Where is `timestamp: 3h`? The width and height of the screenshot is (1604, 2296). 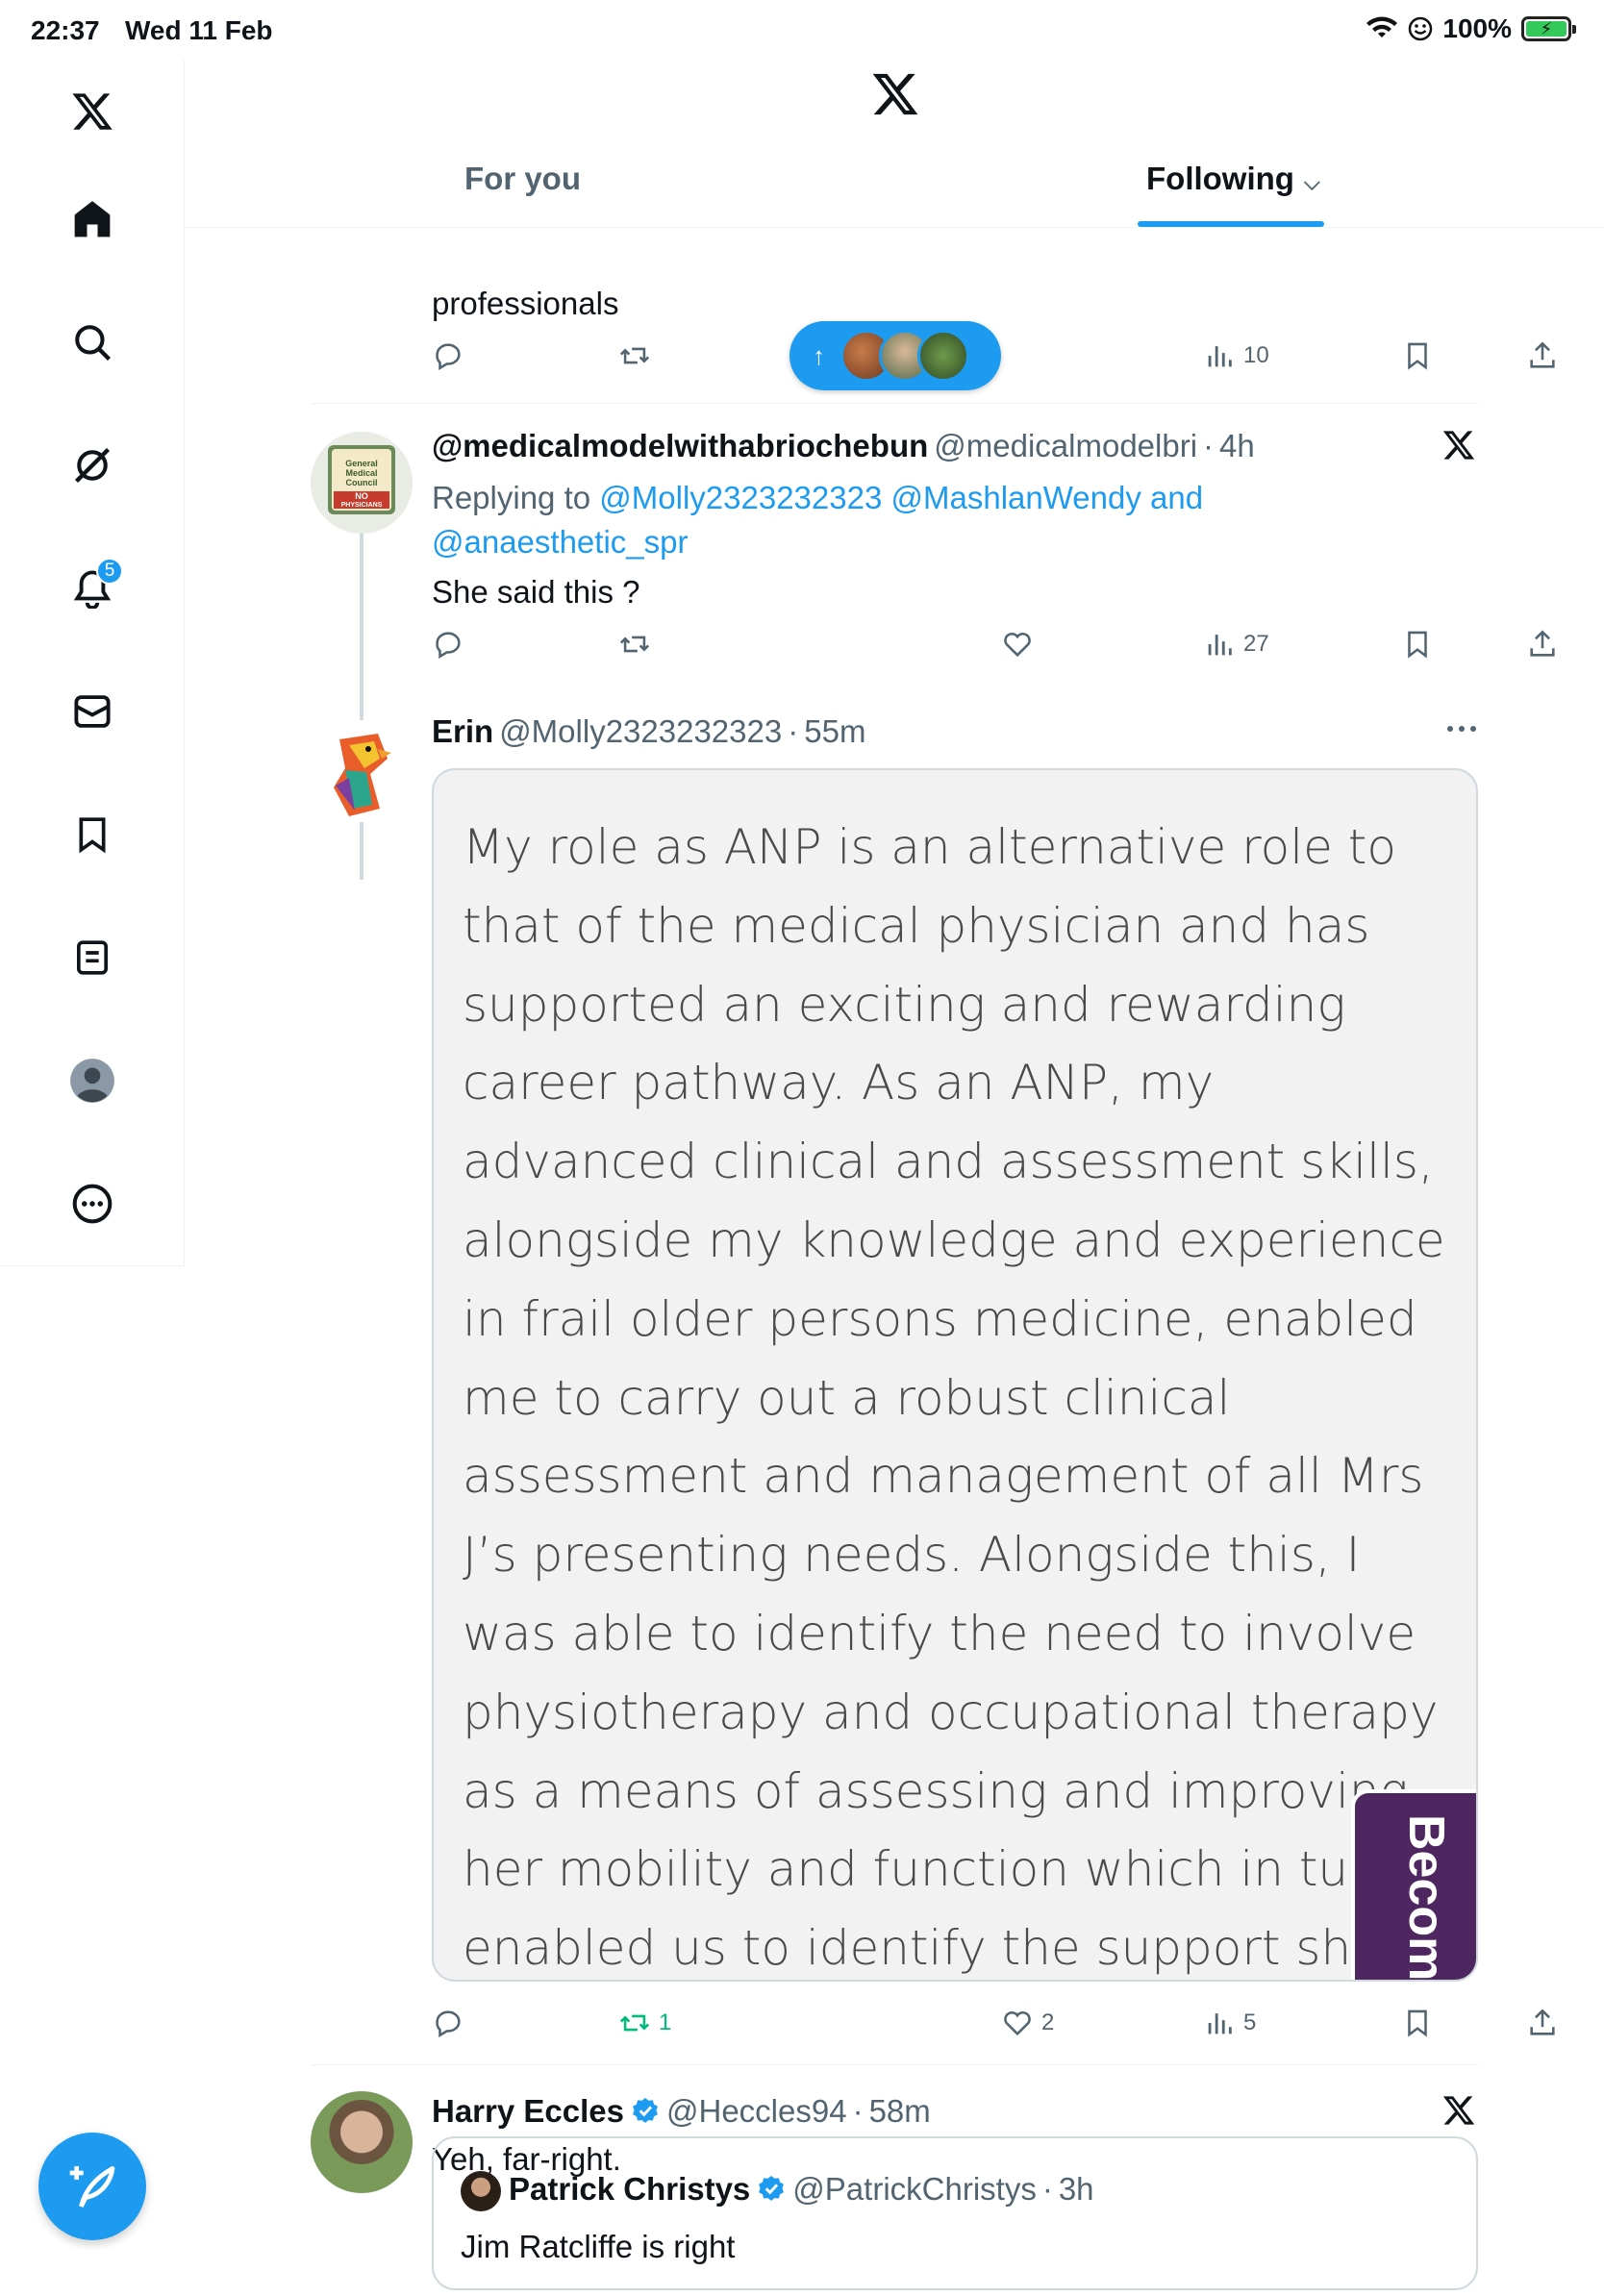 timestamp: 3h is located at coordinates (1076, 2189).